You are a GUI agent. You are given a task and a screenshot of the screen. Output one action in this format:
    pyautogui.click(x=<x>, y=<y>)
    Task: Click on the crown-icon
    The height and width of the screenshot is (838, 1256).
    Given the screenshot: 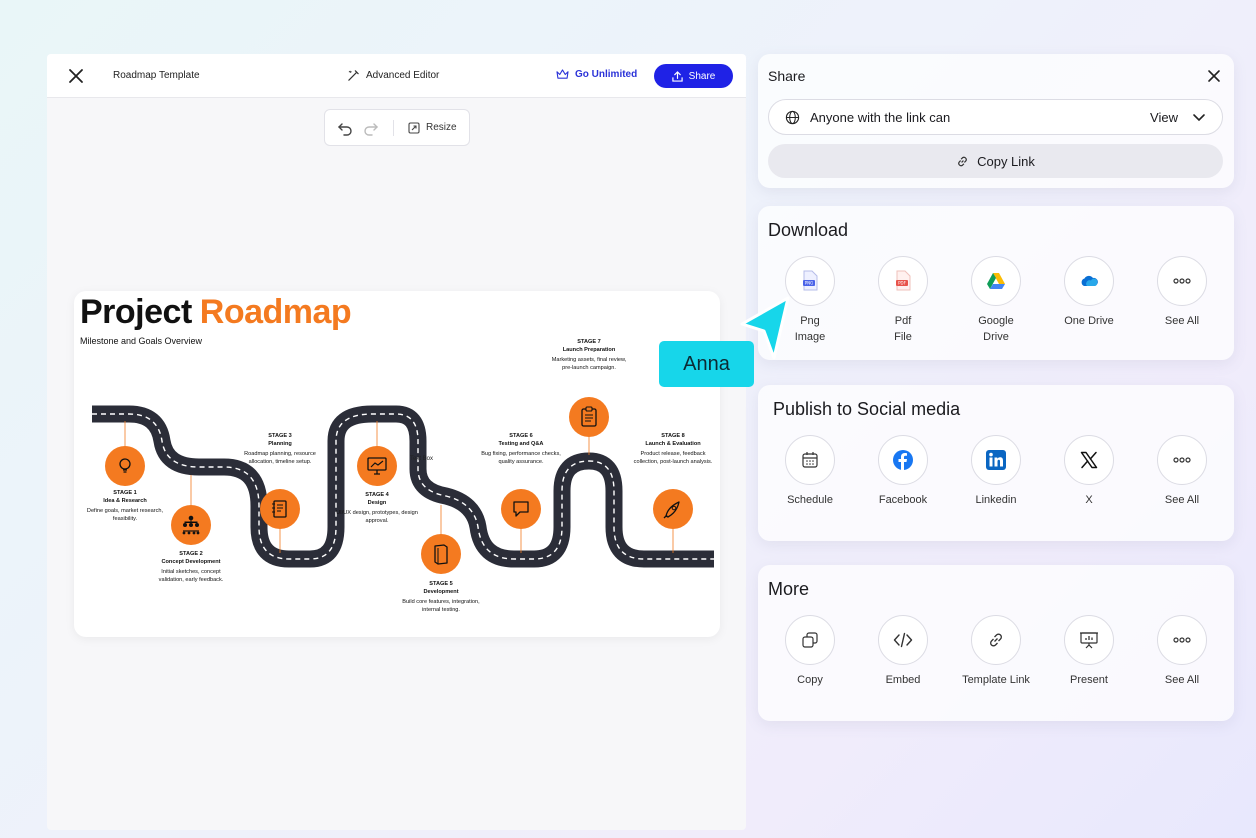 What is the action you would take?
    pyautogui.click(x=562, y=74)
    